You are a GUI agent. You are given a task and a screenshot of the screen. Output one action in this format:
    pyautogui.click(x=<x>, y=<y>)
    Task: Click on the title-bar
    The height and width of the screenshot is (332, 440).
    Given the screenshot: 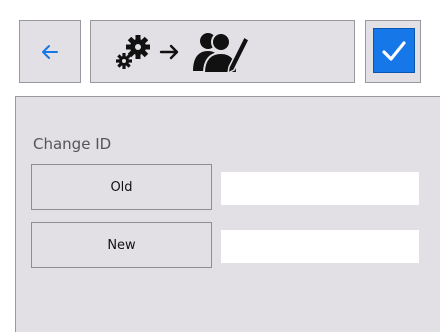 What is the action you would take?
    pyautogui.click(x=222, y=51)
    